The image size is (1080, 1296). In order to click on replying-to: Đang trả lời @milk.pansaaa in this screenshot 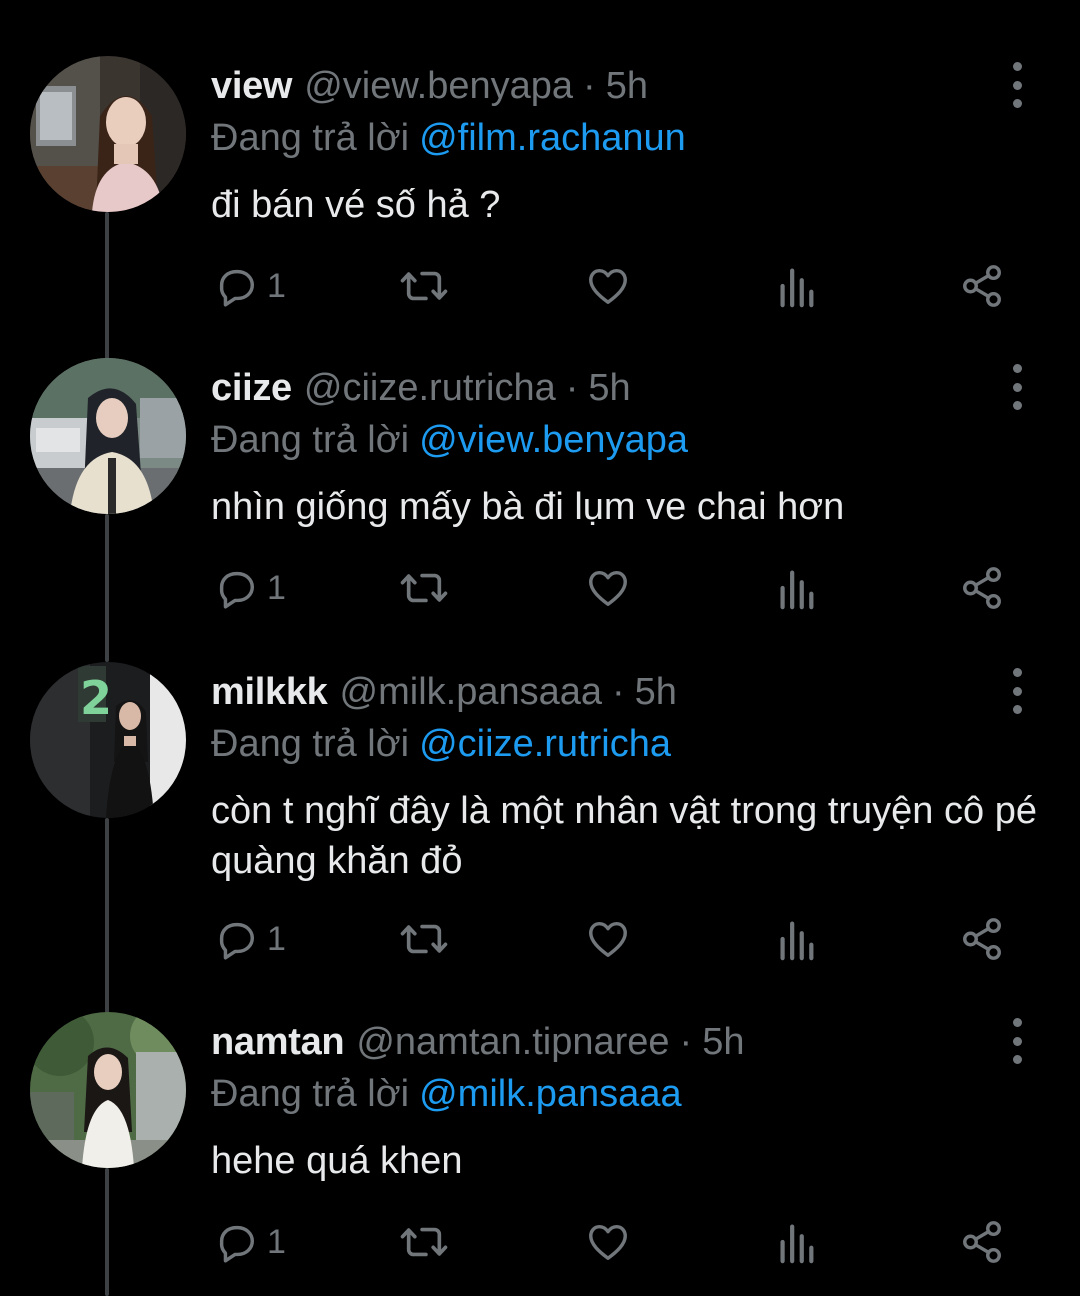, I will do `click(446, 1094)`.